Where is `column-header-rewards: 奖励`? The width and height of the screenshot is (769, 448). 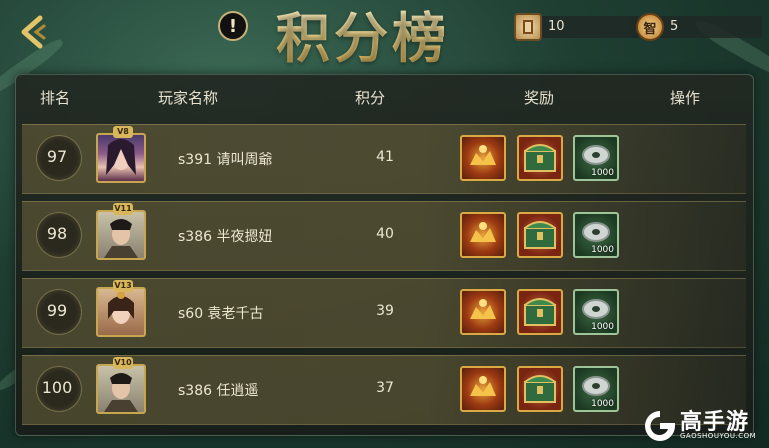 column-header-rewards: 奖励 is located at coordinates (539, 98).